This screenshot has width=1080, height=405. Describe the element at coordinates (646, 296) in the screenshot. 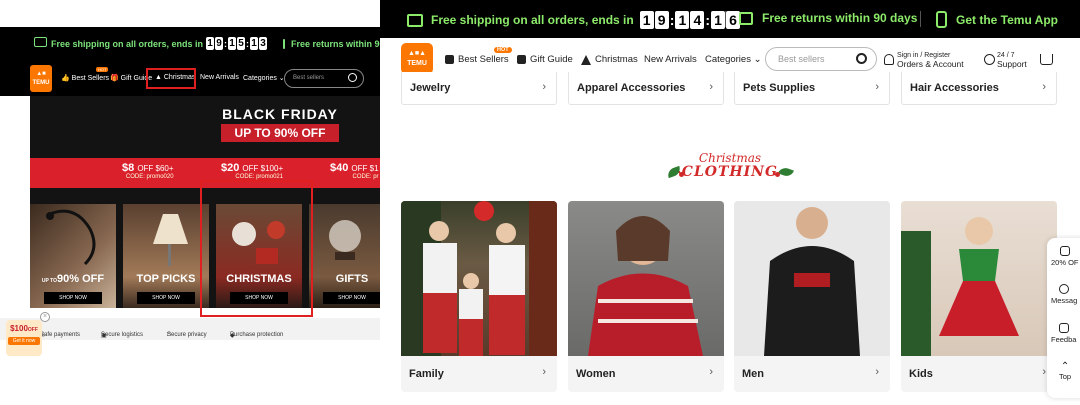

I see `clothing-card-women: Women ›` at that location.